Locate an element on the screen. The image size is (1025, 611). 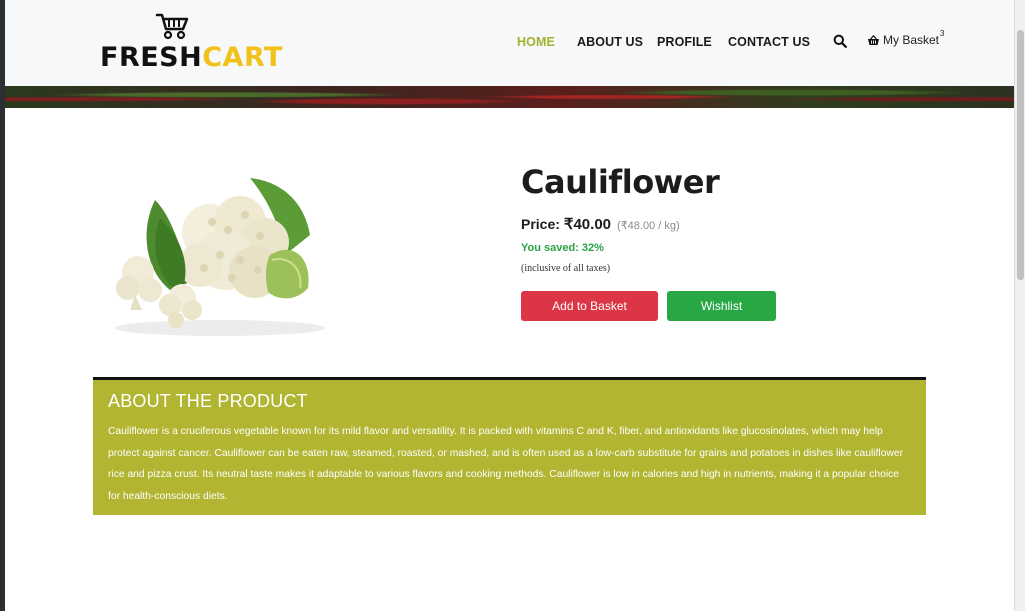
add-to-basket-button: Add to Basket is located at coordinates (589, 306).